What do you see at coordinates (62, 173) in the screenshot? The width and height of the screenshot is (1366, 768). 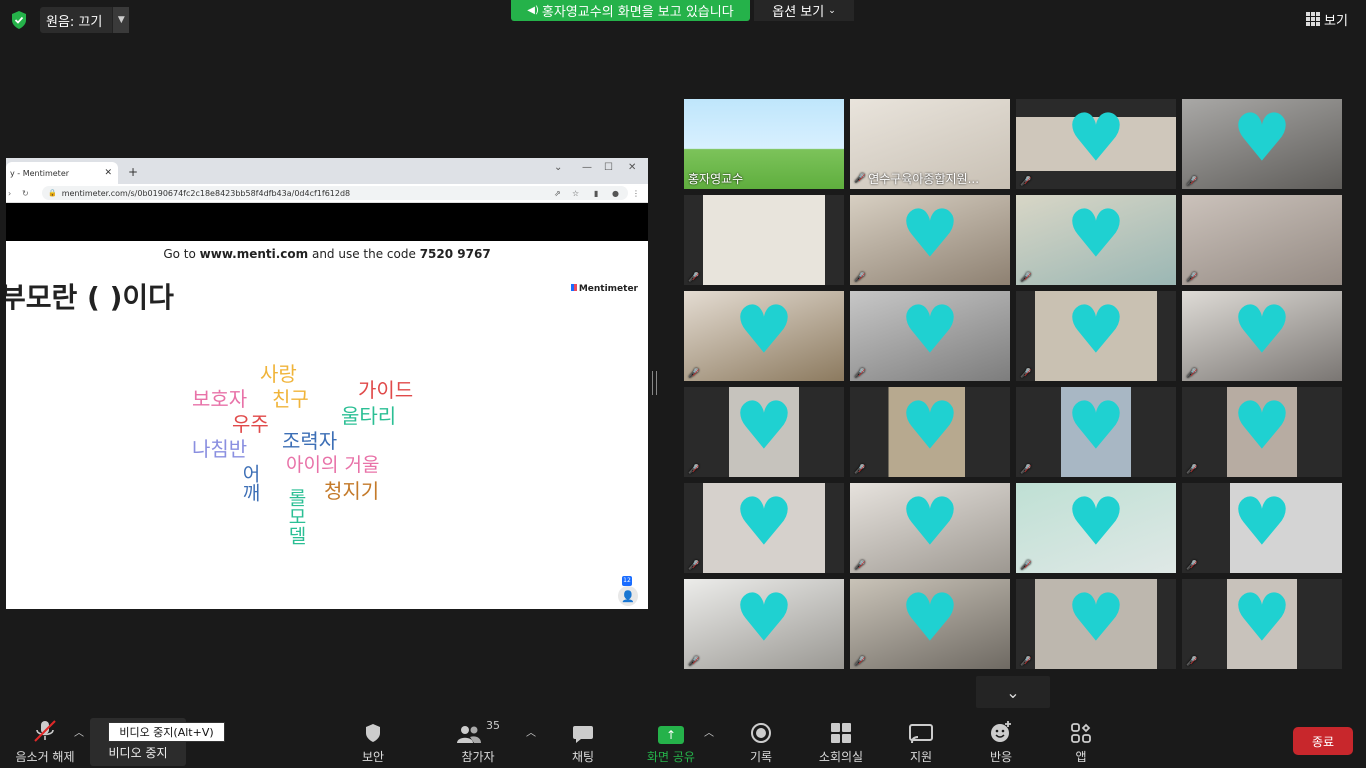 I see `browser-tab: y - Mentimeter ✕` at bounding box center [62, 173].